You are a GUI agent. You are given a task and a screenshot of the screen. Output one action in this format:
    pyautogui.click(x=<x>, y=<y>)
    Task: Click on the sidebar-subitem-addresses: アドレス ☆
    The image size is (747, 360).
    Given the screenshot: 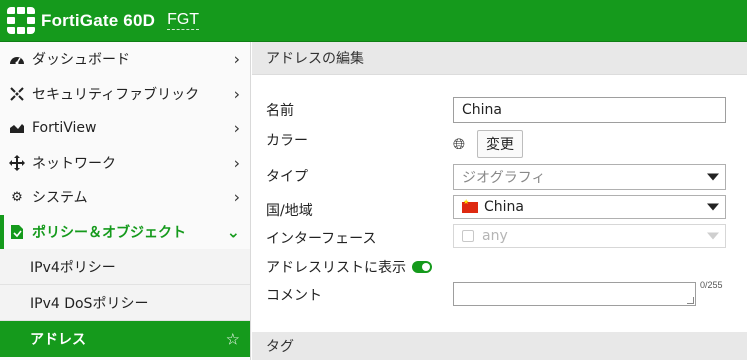 What is the action you would take?
    pyautogui.click(x=125, y=339)
    